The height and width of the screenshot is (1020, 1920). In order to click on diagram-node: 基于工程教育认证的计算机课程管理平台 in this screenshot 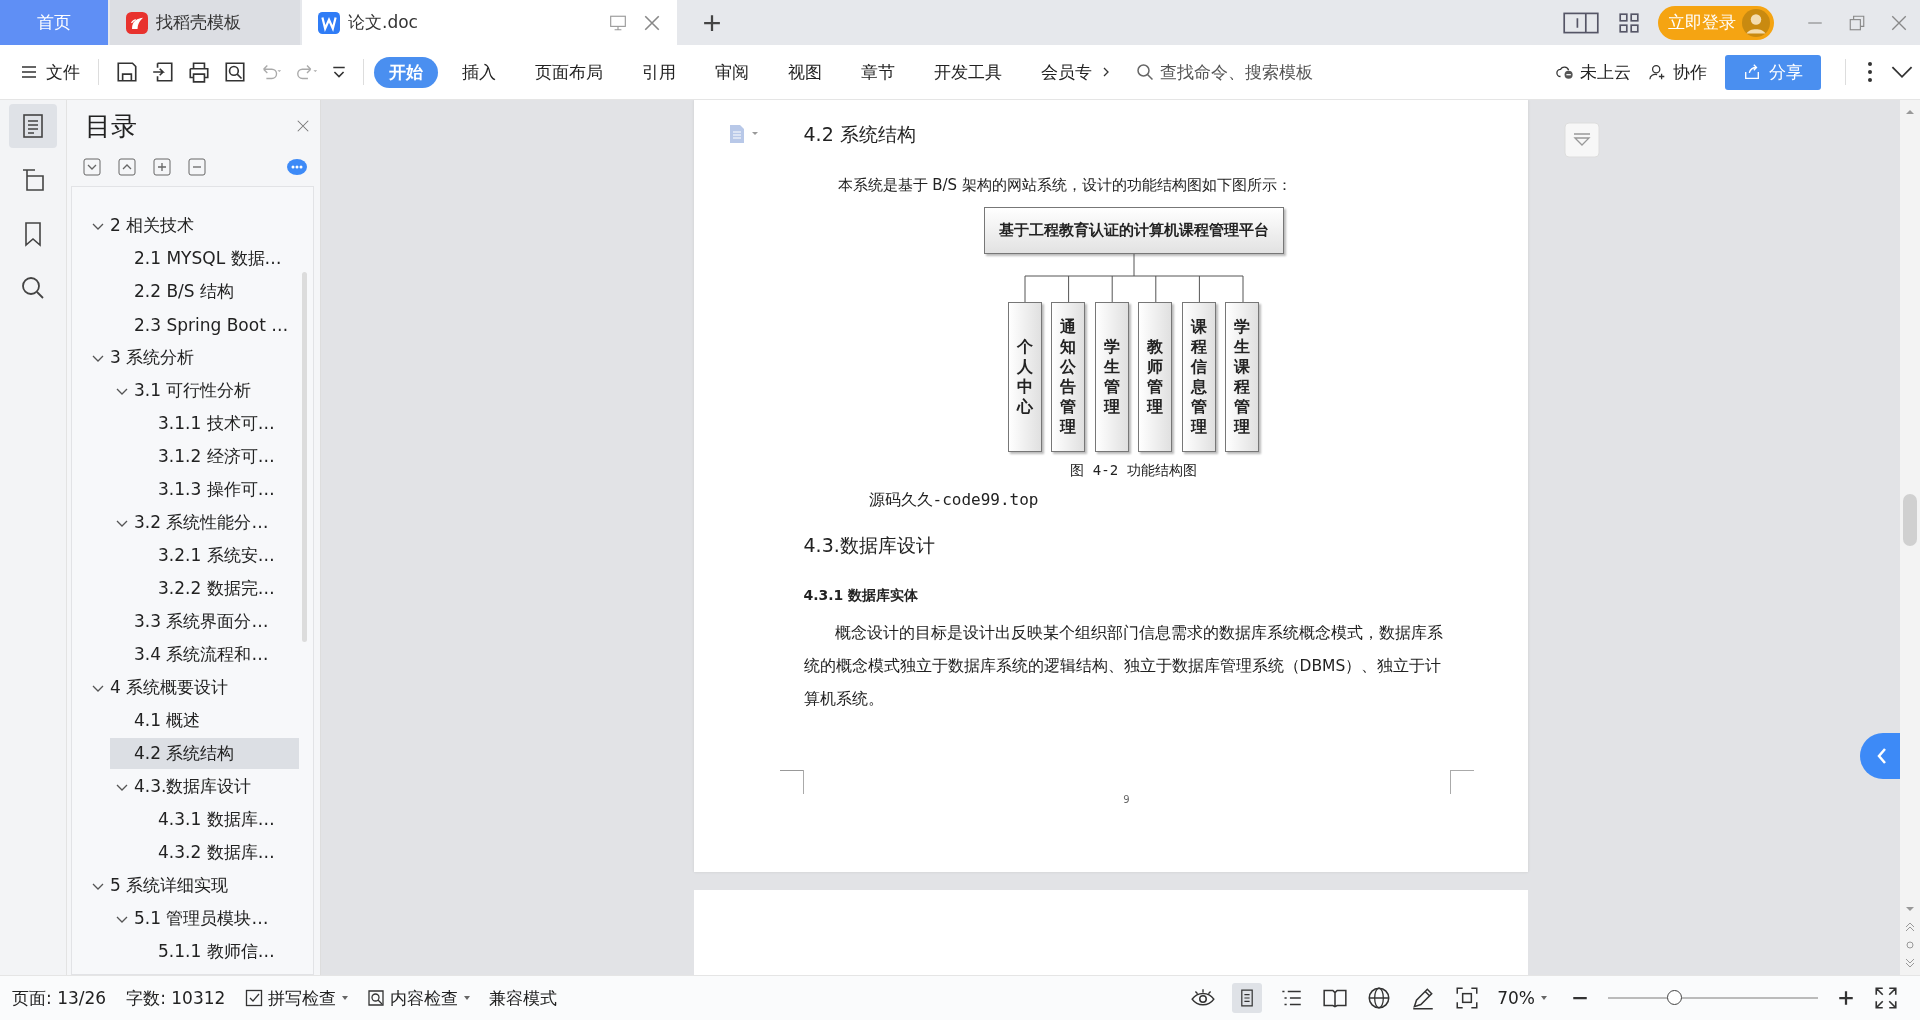, I will do `click(1133, 230)`.